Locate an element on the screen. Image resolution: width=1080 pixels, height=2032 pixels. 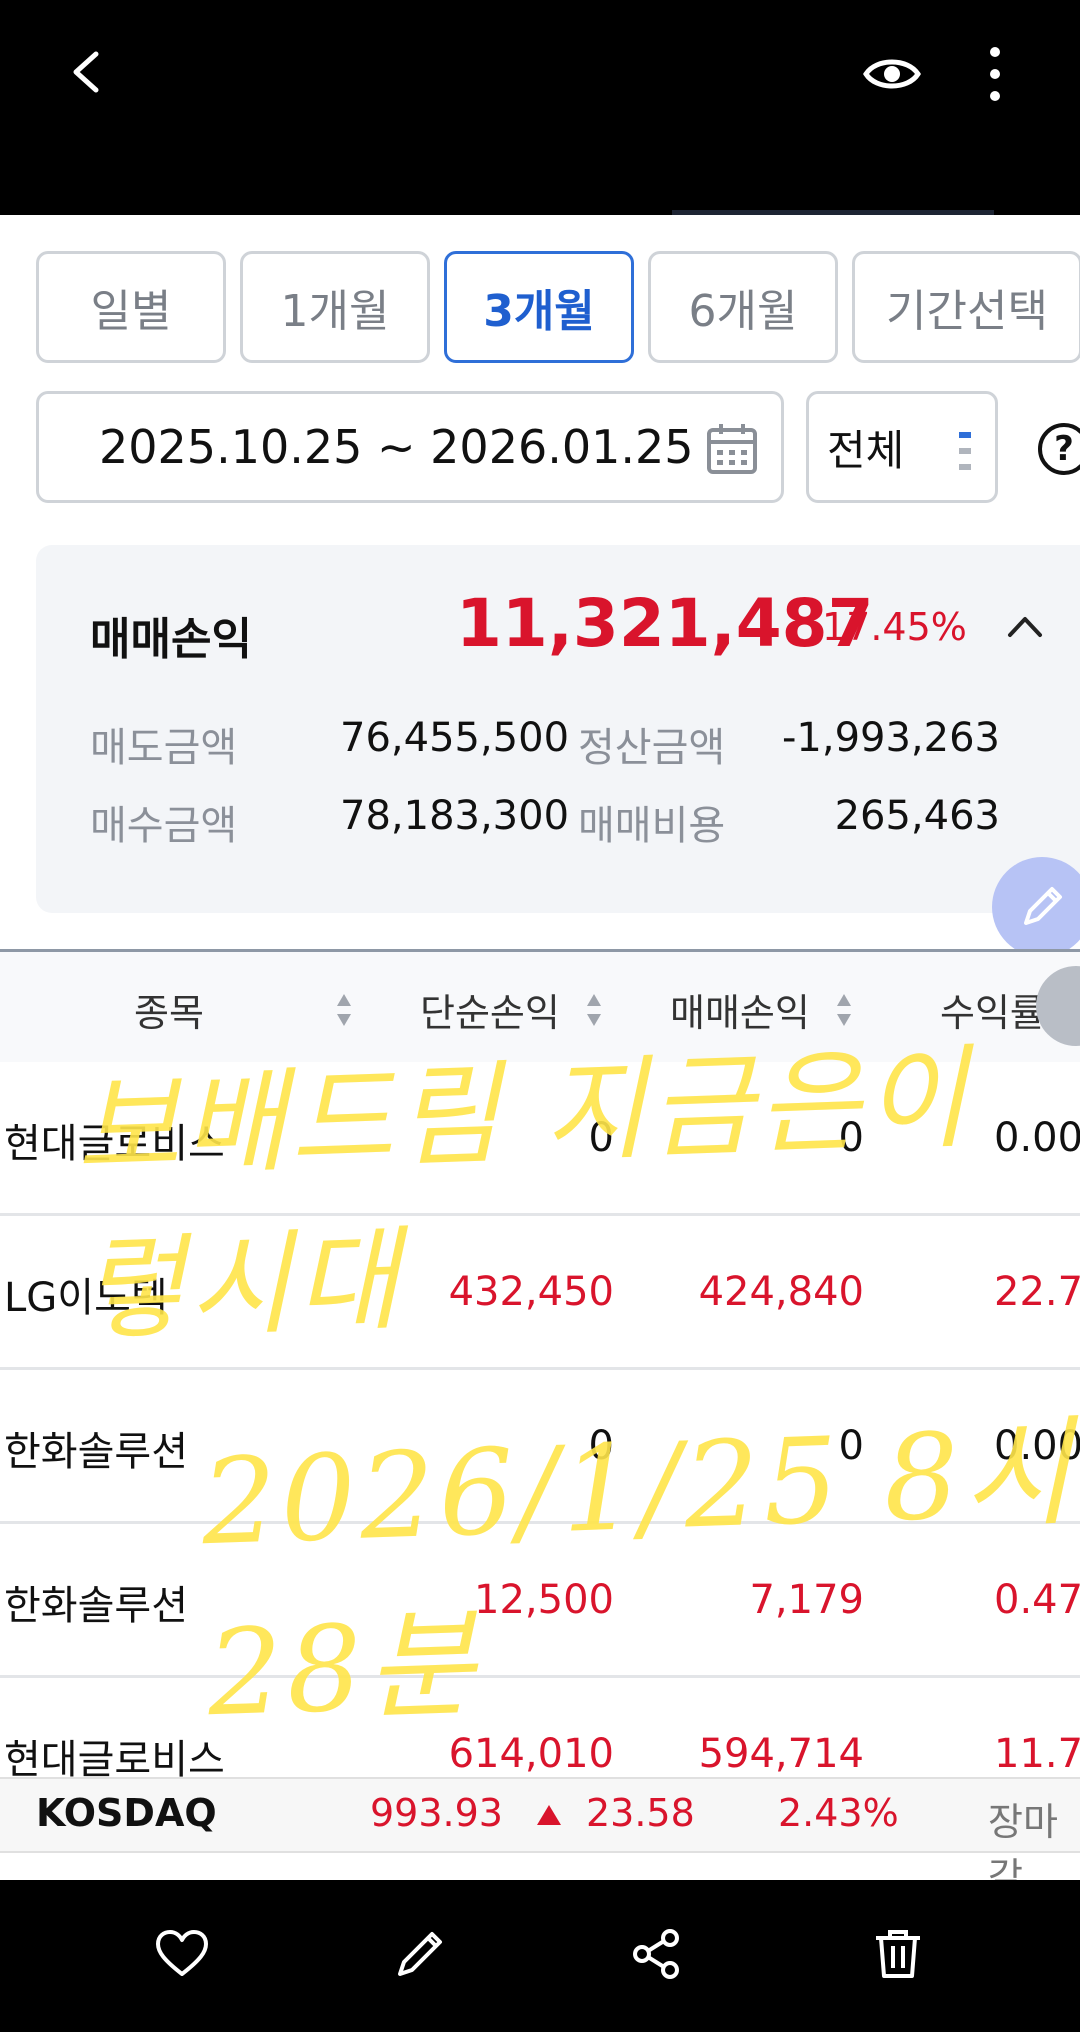
trade-cost-value: 265,463 is located at coordinates (917, 816).